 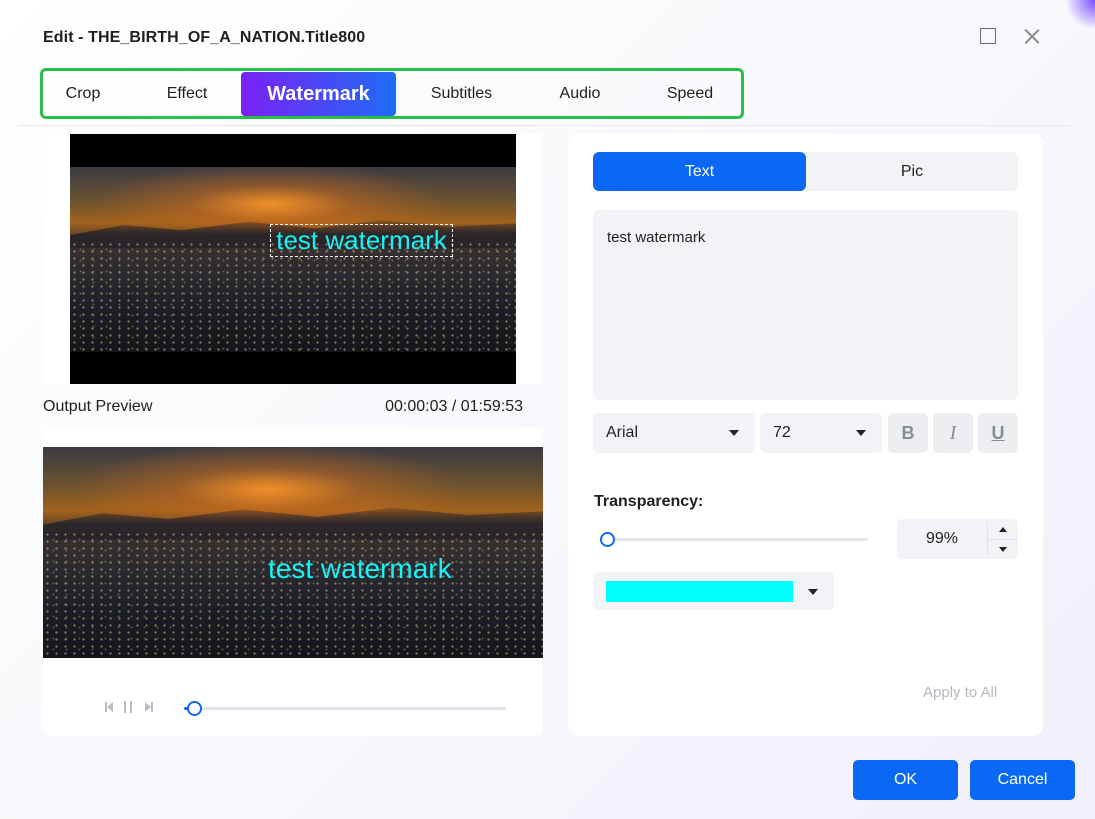 What do you see at coordinates (361, 240) in the screenshot?
I see `watermark-text-box: test watermark` at bounding box center [361, 240].